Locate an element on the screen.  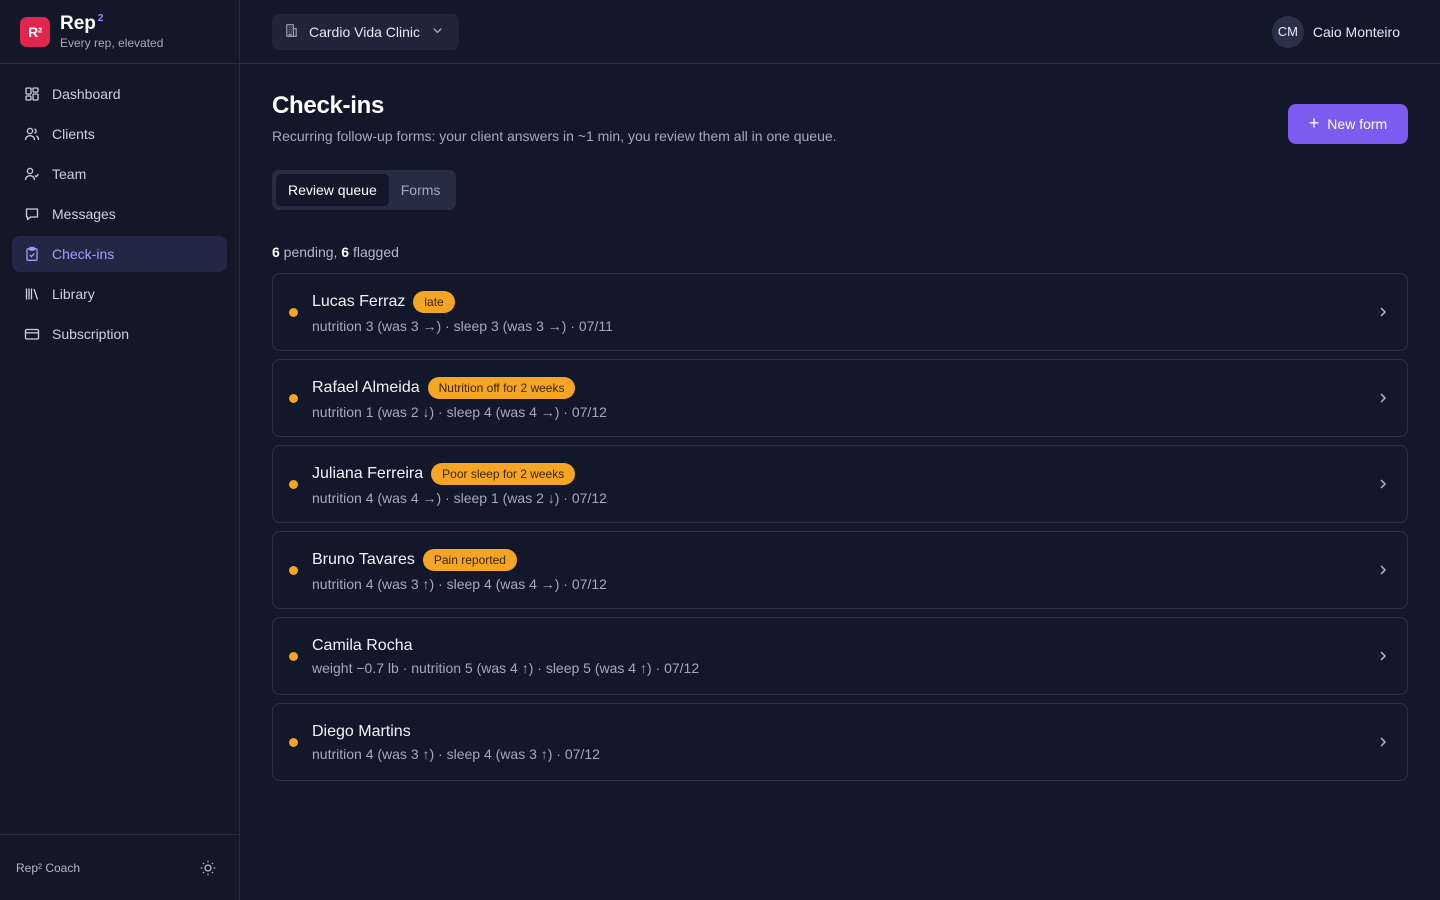
sidebar-item-label: Library is located at coordinates (73, 294).